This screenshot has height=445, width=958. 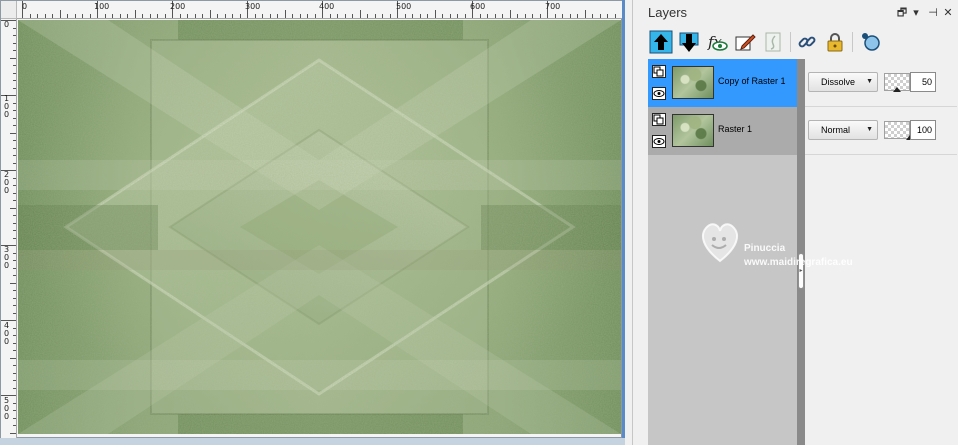 I want to click on v-ruler-label: 0, so click(x=6, y=24).